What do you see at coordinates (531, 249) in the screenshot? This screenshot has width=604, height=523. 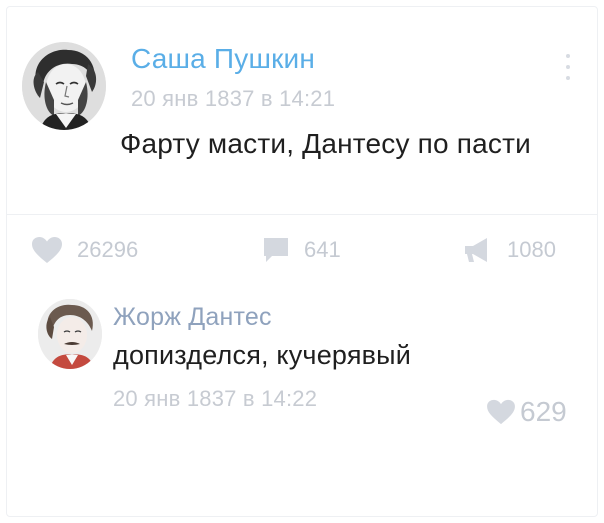 I see `share-count: 1080` at bounding box center [531, 249].